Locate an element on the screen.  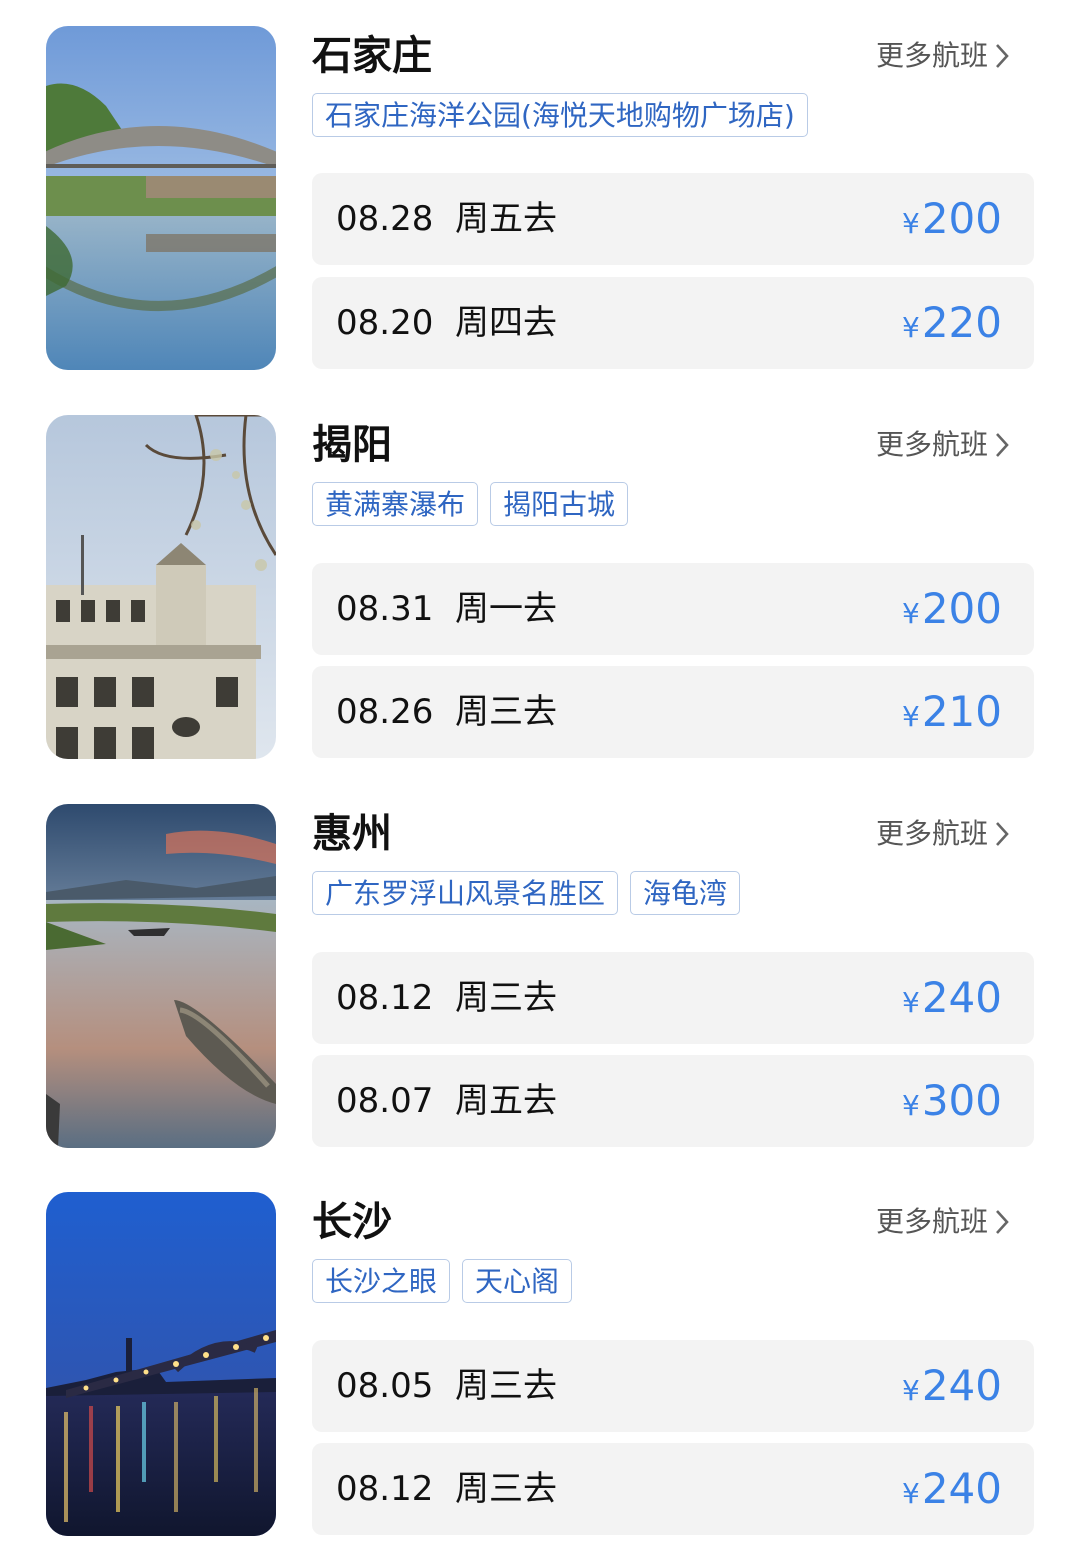
city-name: 揭阳 is located at coordinates (352, 445).